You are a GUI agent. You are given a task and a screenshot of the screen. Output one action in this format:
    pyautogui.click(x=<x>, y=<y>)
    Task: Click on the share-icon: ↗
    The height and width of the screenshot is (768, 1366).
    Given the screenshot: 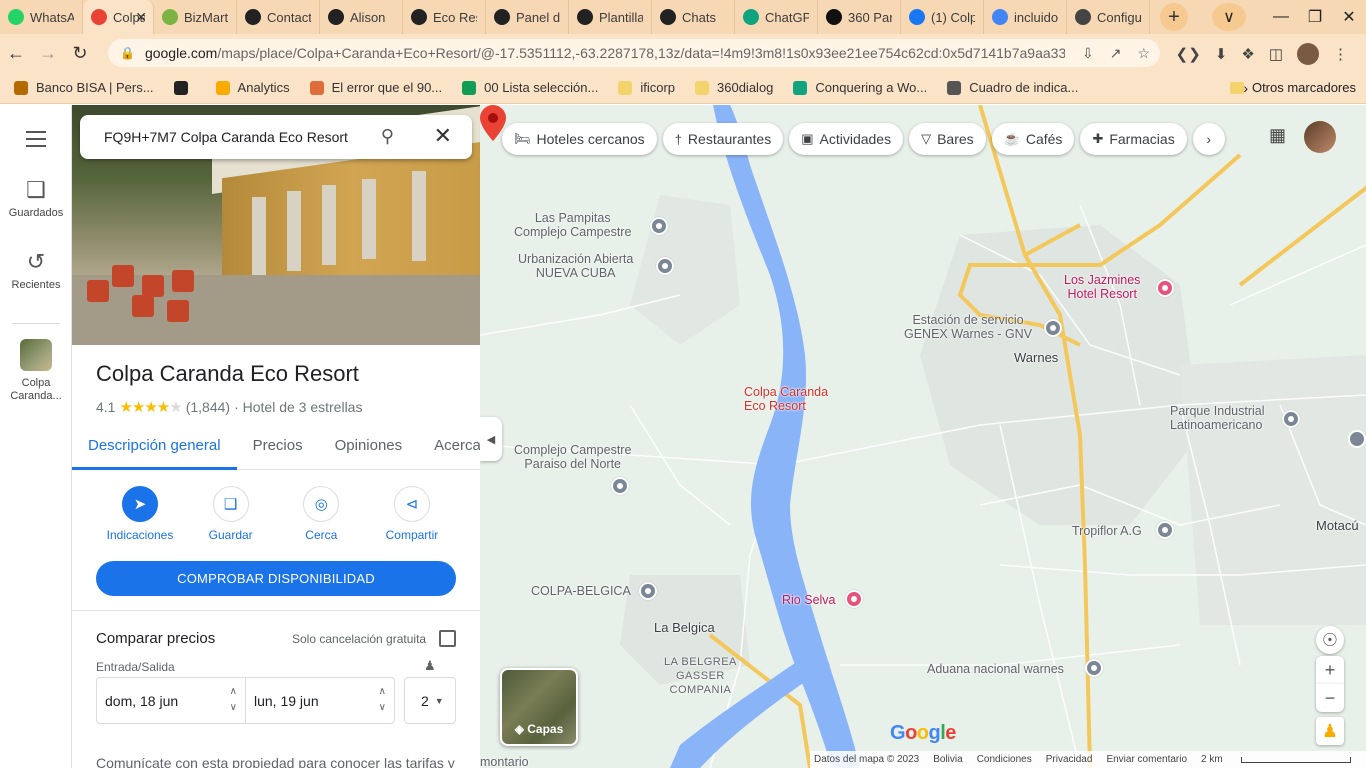 What is the action you would take?
    pyautogui.click(x=1116, y=53)
    